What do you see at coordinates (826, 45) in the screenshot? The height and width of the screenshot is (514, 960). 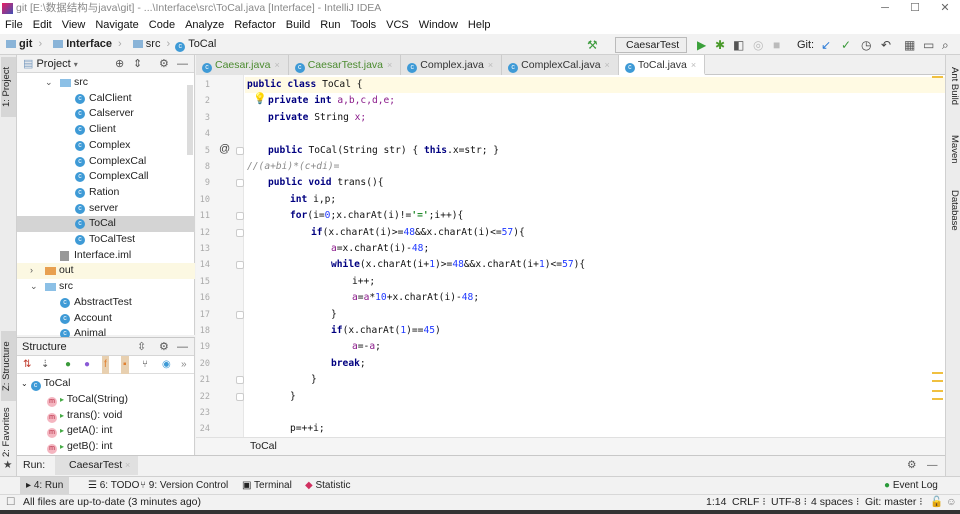 I see `git-update-icon: ↙` at bounding box center [826, 45].